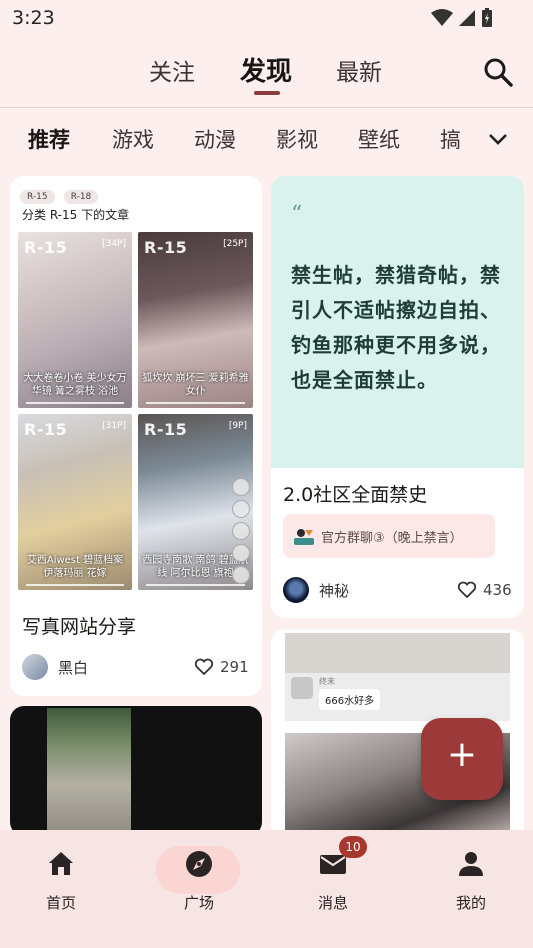  I want to click on post-card-dark-image, so click(136, 771).